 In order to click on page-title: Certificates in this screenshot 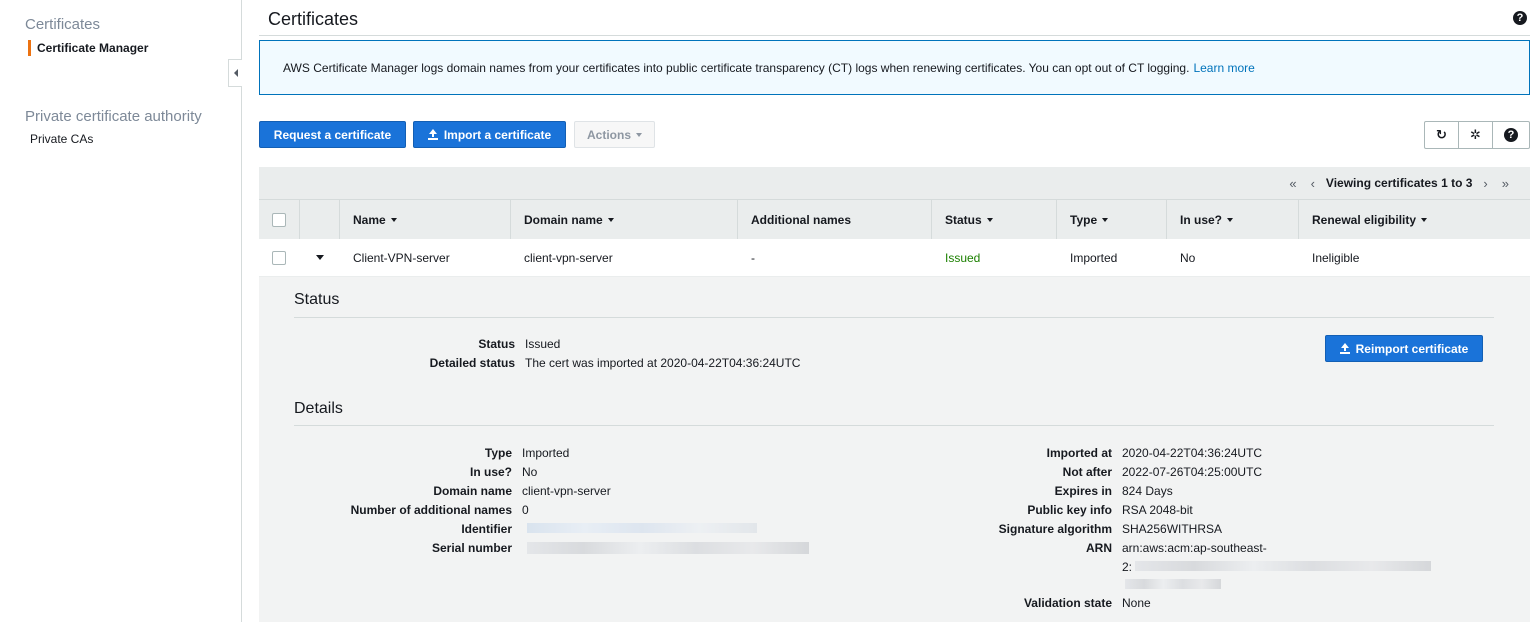, I will do `click(313, 19)`.